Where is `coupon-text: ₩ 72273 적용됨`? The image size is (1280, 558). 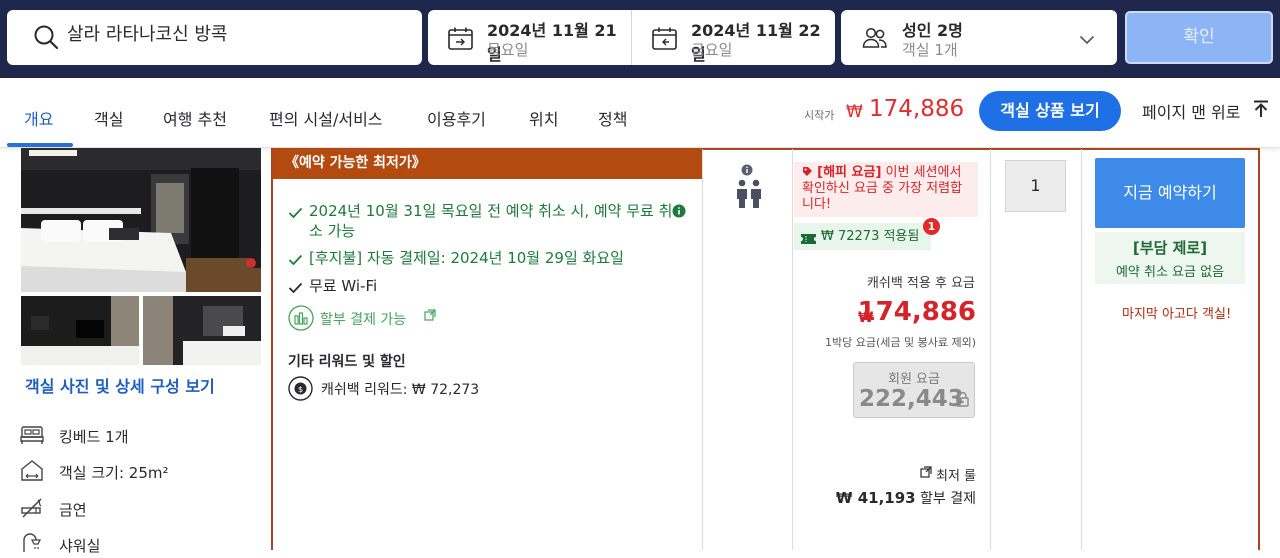
coupon-text: ₩ 72273 적용됨 is located at coordinates (870, 236).